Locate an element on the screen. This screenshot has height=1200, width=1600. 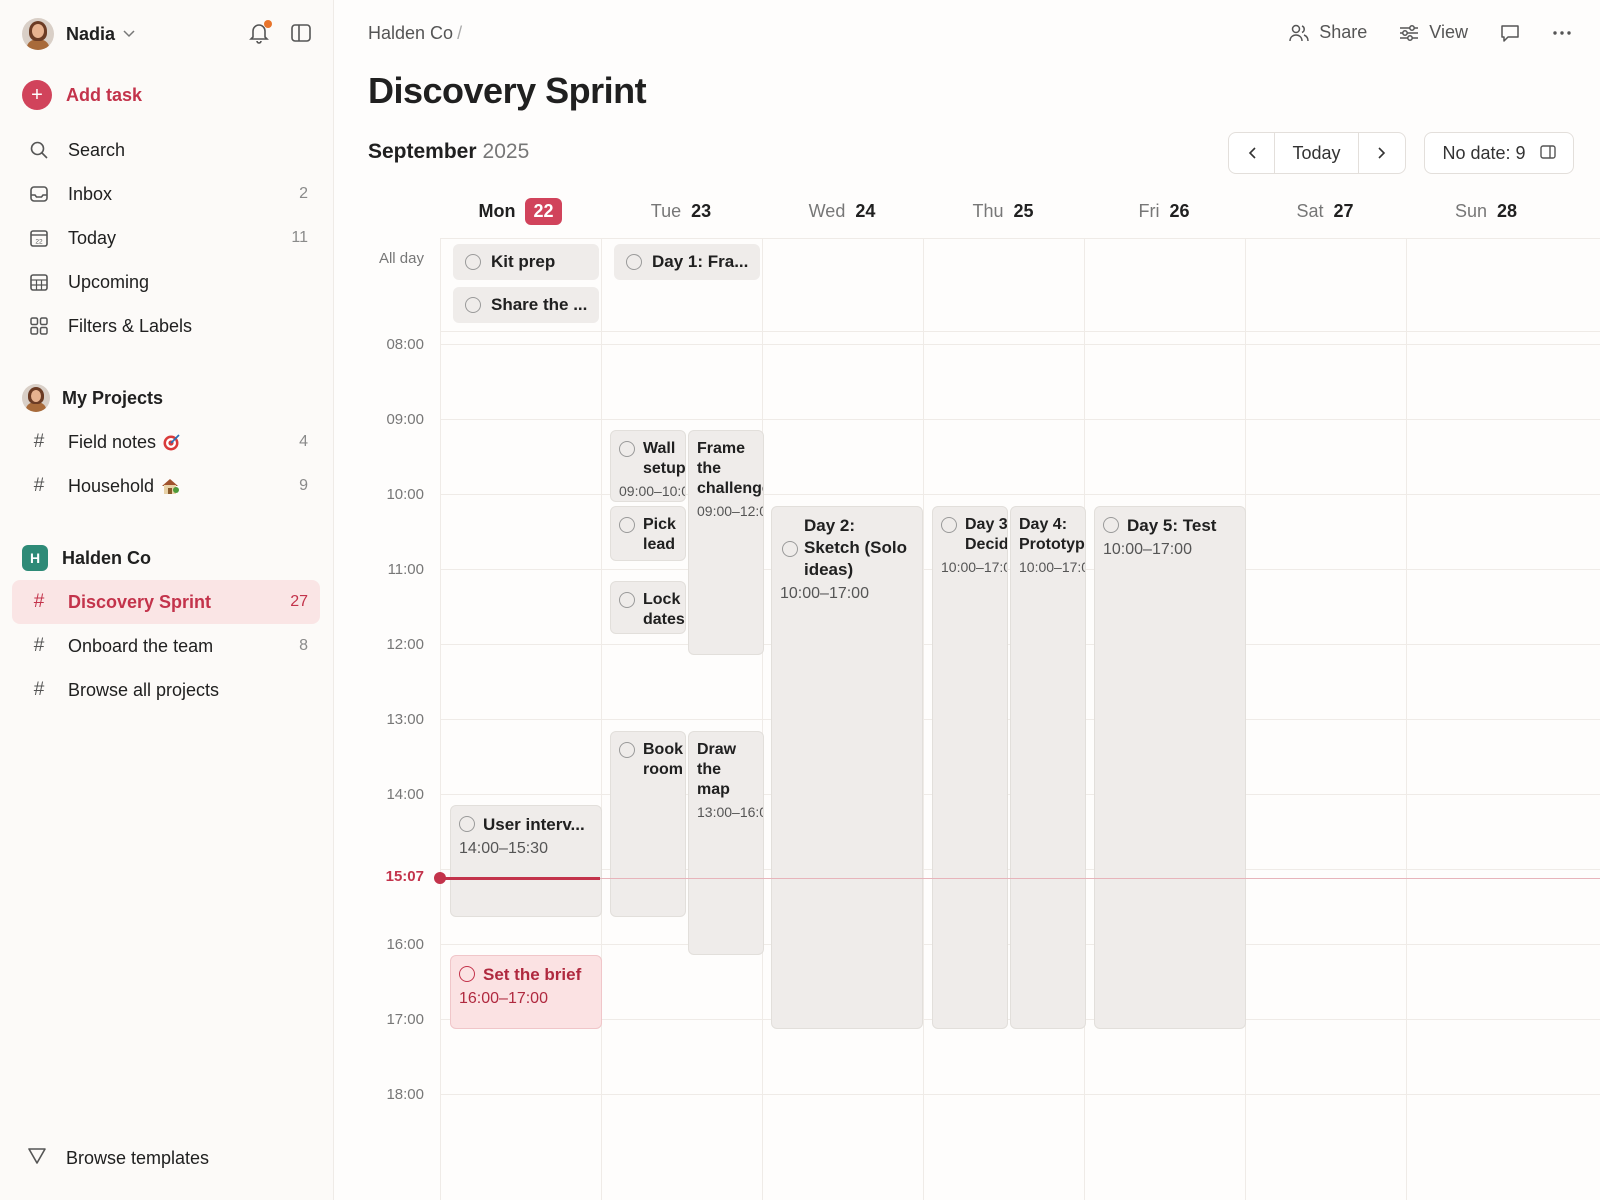
my-projects-header: My Projects is located at coordinates (166, 398).